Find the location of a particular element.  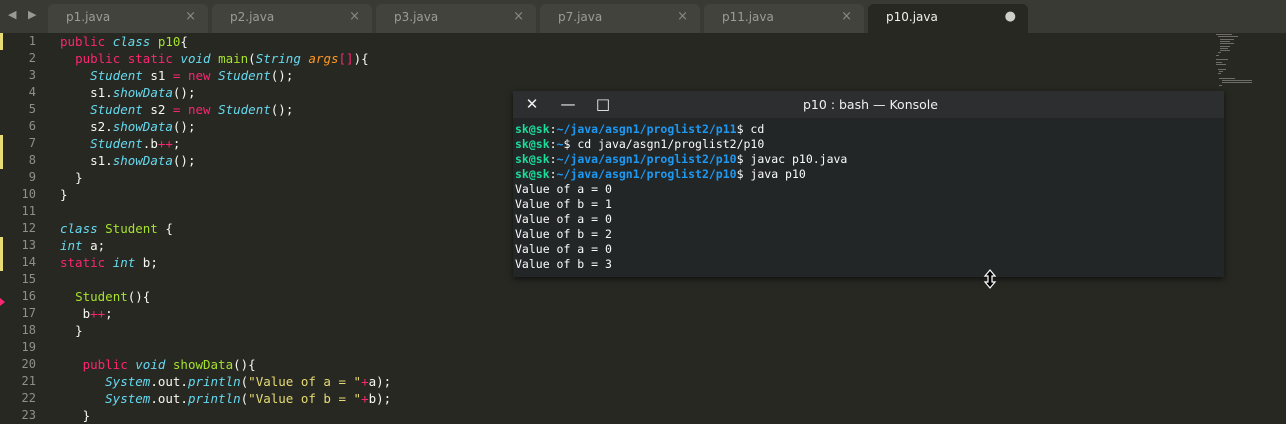

code-line: int a; is located at coordinates (82, 245).